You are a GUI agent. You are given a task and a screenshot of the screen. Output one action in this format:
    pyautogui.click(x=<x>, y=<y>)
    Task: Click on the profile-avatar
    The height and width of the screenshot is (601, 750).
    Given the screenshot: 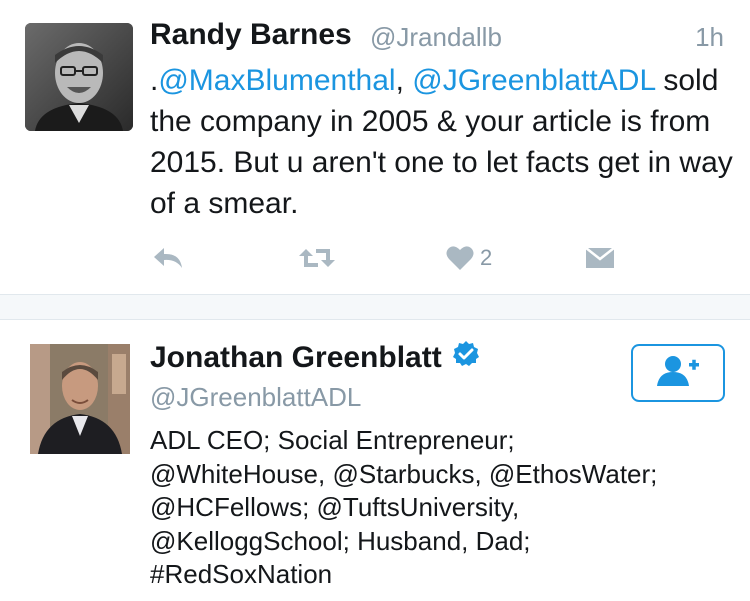 What is the action you would take?
    pyautogui.click(x=80, y=399)
    